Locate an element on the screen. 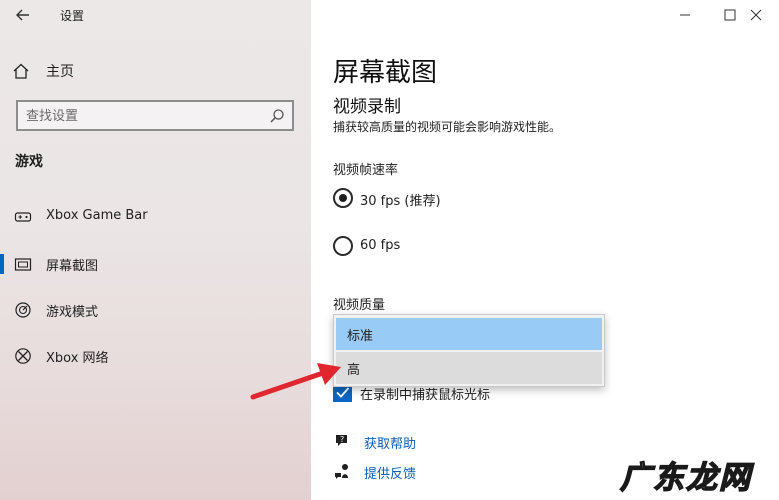 The width and height of the screenshot is (779, 500). section-subtitle: 视频录制 is located at coordinates (367, 107).